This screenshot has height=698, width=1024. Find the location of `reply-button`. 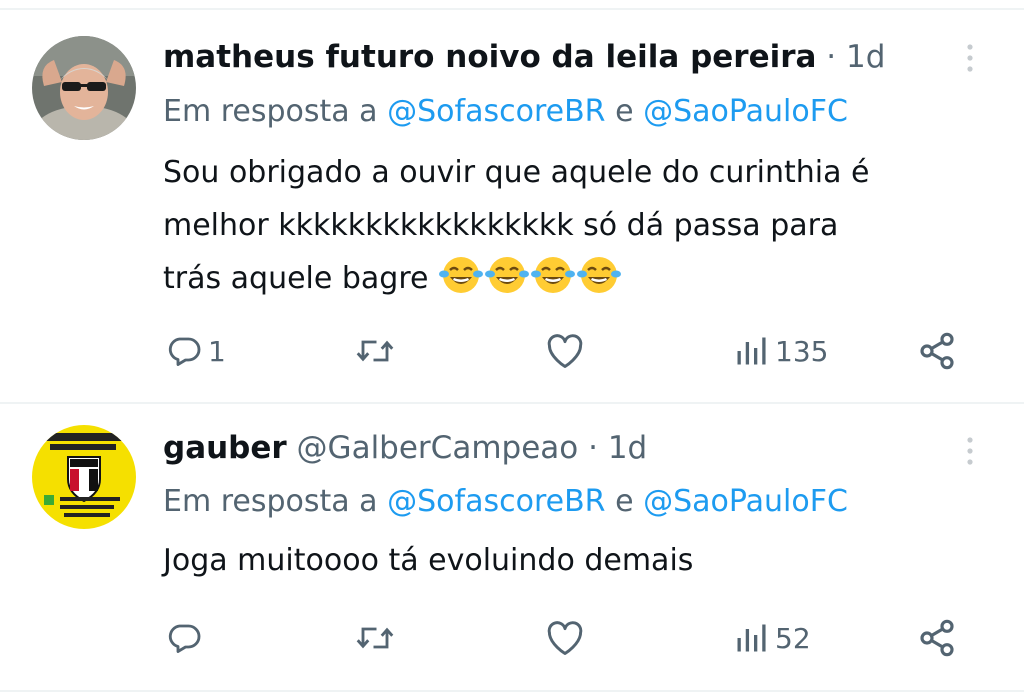

reply-button is located at coordinates (187, 638).